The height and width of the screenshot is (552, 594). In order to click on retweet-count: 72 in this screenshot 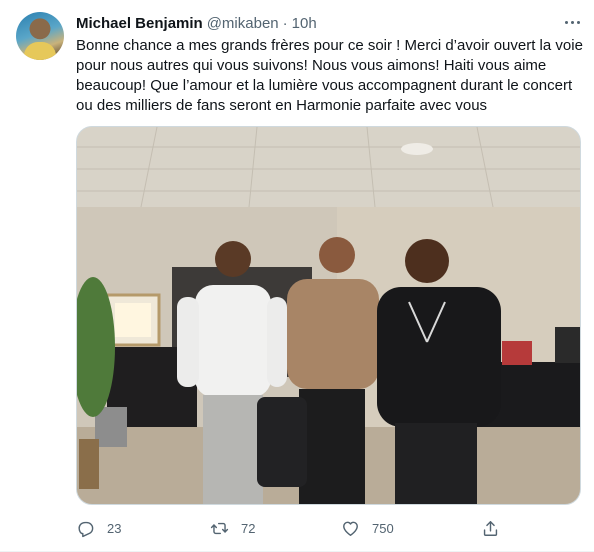, I will do `click(248, 528)`.